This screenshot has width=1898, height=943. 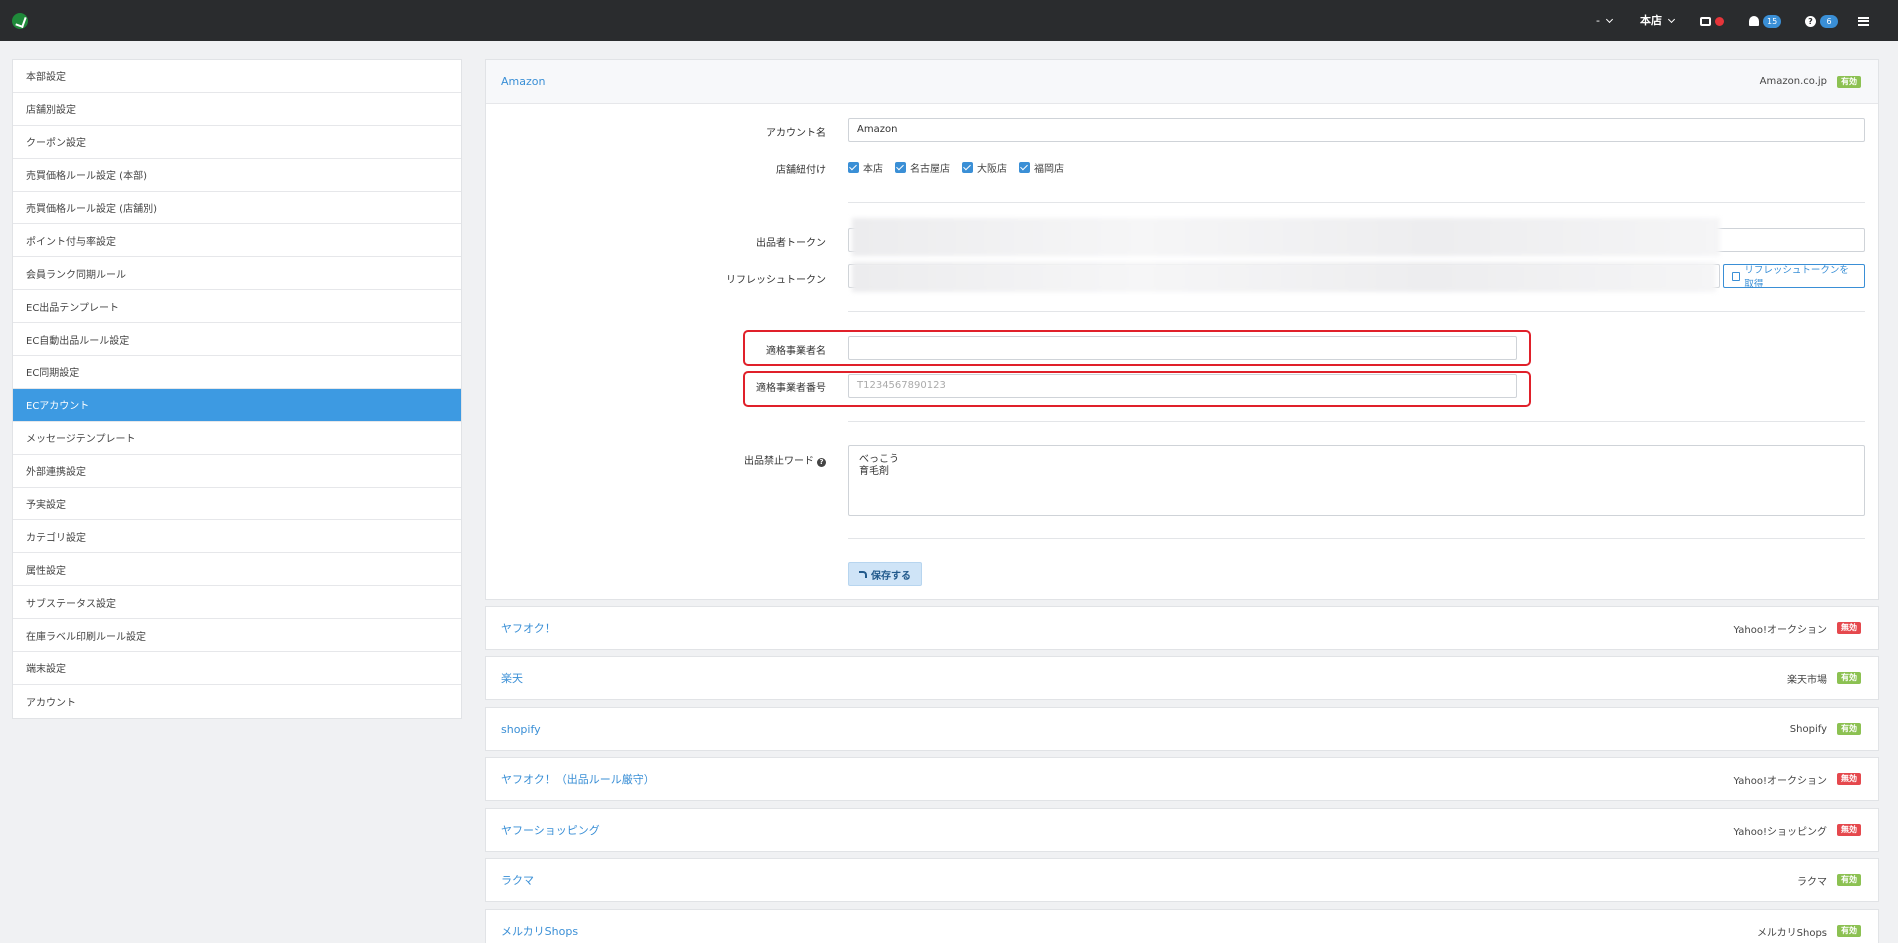 What do you see at coordinates (1117, 830) in the screenshot?
I see `panel-title: ヤフーショッピング` at bounding box center [1117, 830].